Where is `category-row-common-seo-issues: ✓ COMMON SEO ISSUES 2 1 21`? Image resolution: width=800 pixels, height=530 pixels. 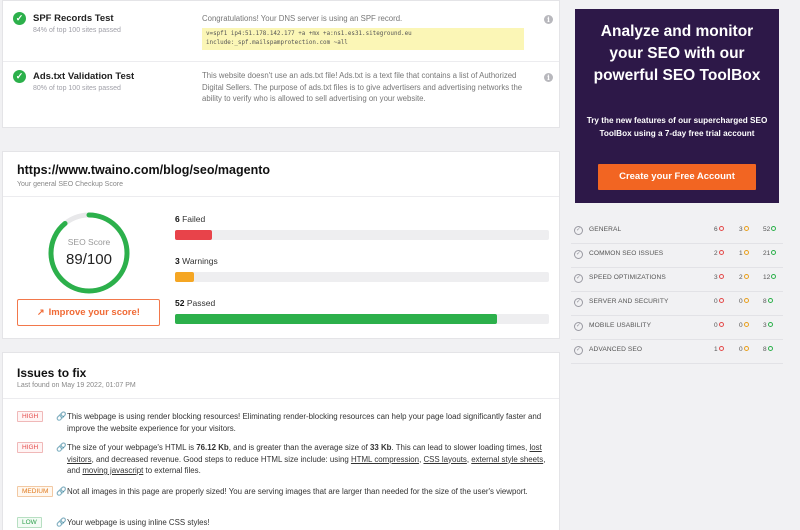
category-row-common-seo-issues: ✓ COMMON SEO ISSUES 2 1 21 is located at coordinates (677, 256).